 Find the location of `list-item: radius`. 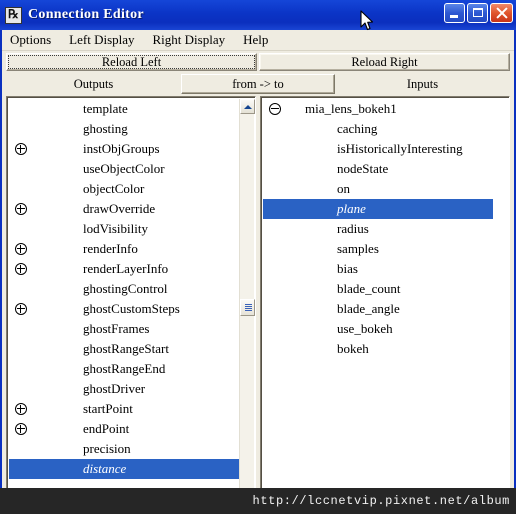

list-item: radius is located at coordinates (378, 229).